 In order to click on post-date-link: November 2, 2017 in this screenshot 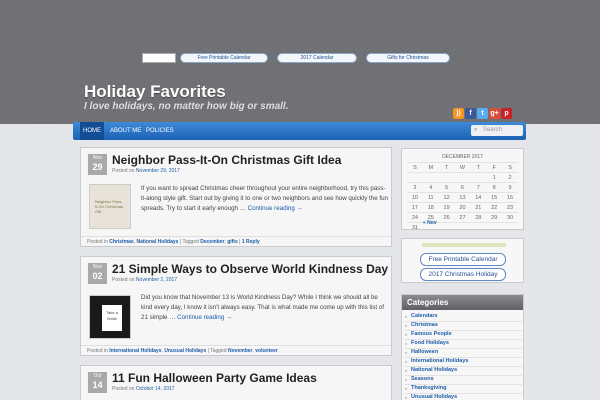, I will do `click(156, 280)`.